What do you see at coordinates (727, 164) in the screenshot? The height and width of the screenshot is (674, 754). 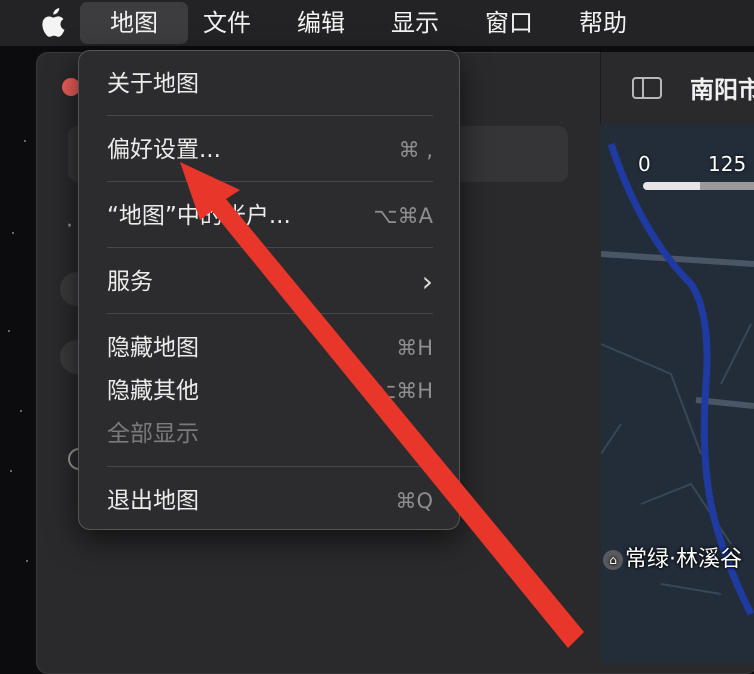 I see `scale-mid-label: 125` at bounding box center [727, 164].